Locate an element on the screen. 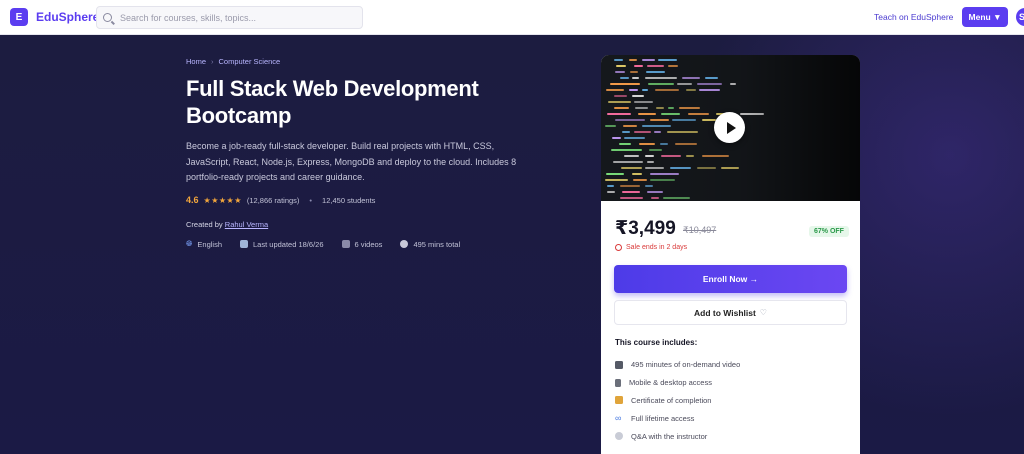 Image resolution: width=1024 pixels, height=454 pixels. play-icon is located at coordinates (731, 127).